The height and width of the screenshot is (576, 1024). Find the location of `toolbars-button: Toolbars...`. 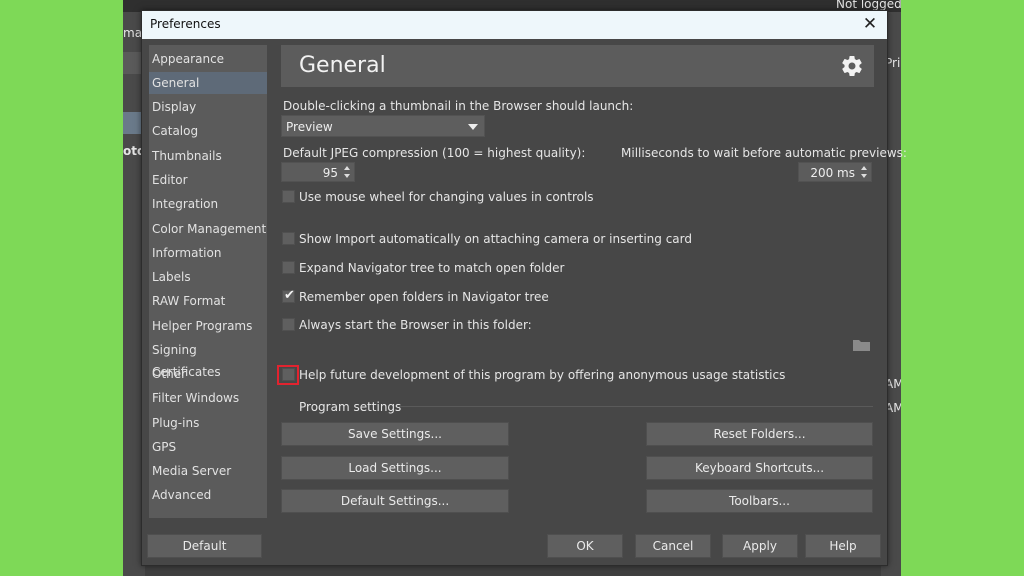

toolbars-button: Toolbars... is located at coordinates (759, 501).